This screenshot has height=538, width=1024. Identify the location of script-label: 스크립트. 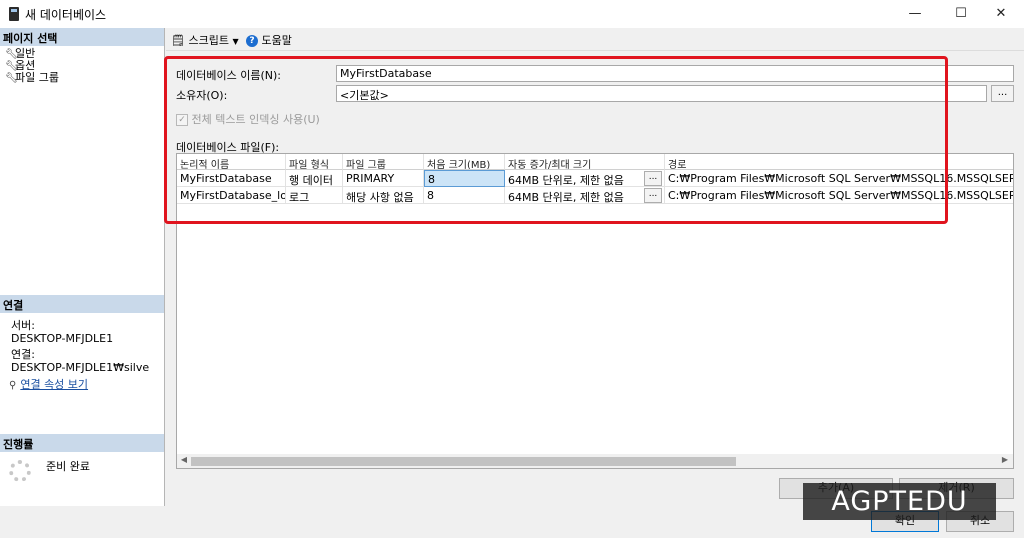
(208, 40).